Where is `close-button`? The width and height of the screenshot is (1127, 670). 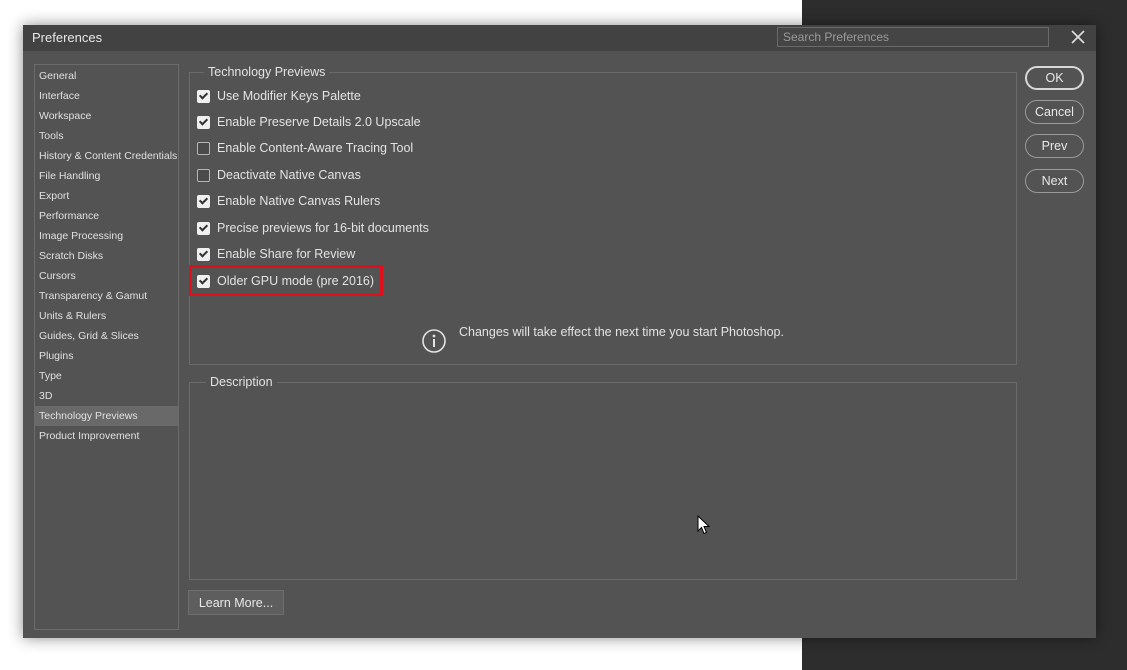 close-button is located at coordinates (1078, 38).